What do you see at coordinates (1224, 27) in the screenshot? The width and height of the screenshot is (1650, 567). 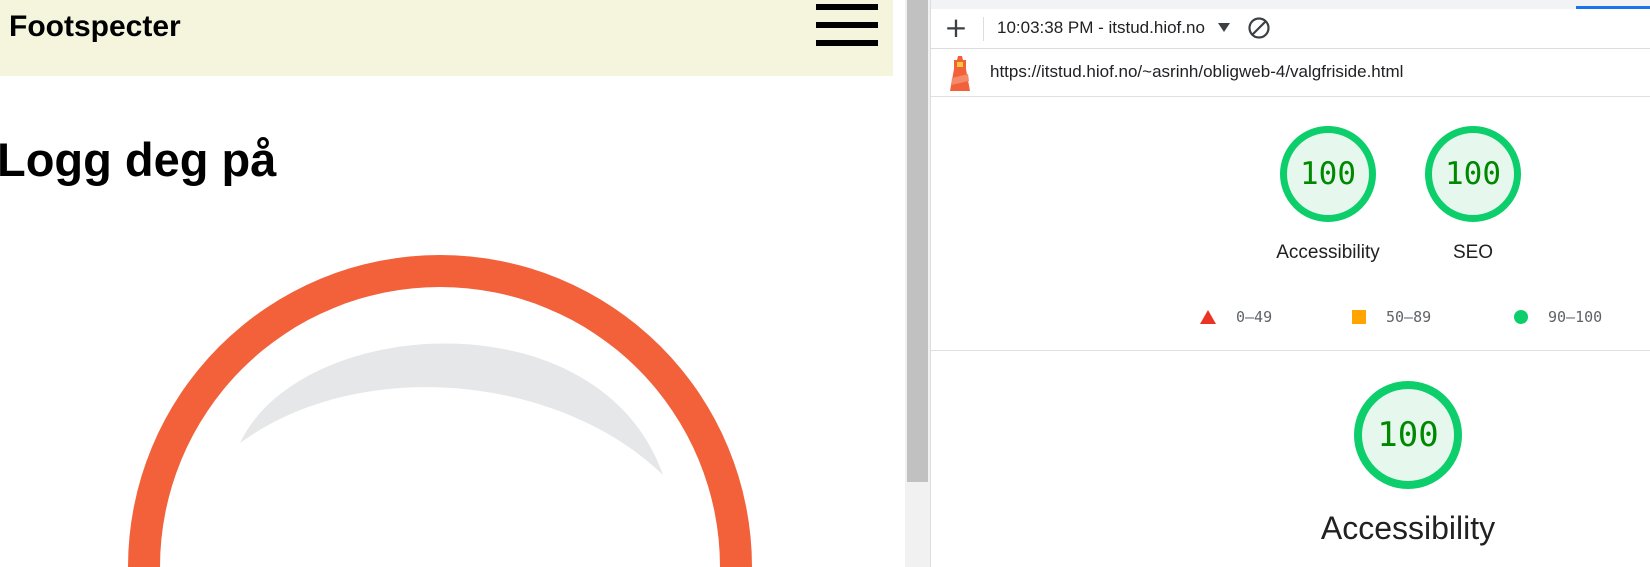 I see `caret-down-icon` at bounding box center [1224, 27].